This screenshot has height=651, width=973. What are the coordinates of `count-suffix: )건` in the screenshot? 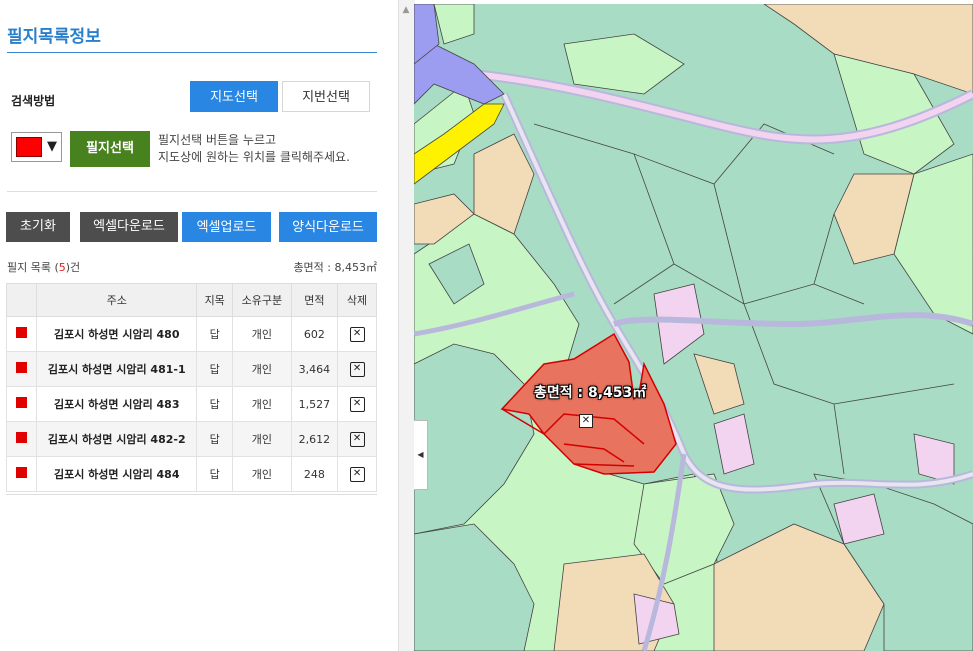 It's located at (73, 267).